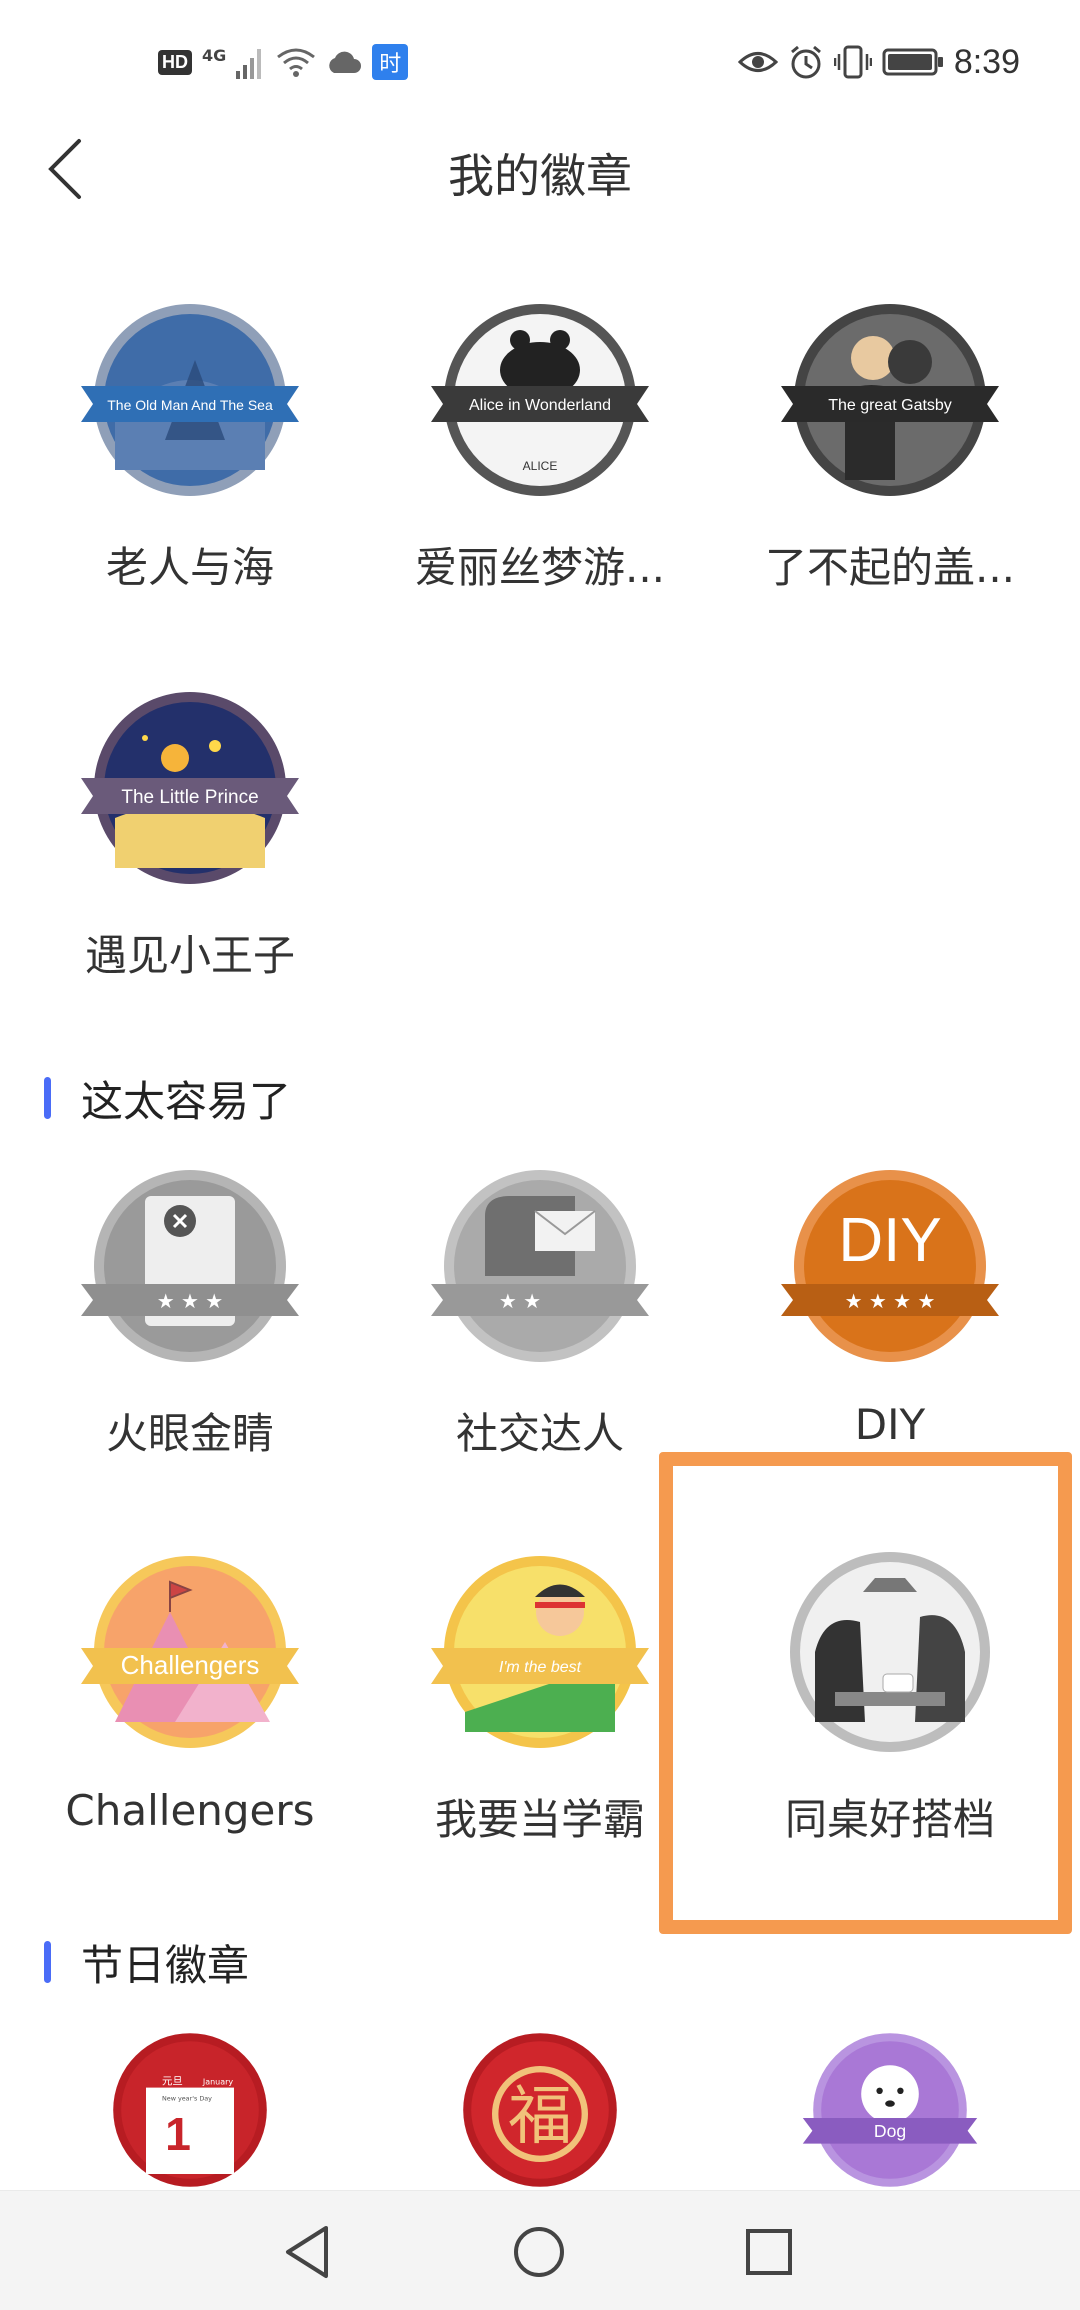 The image size is (1080, 2310). I want to click on svg-text: The great Gatsby, so click(890, 405).